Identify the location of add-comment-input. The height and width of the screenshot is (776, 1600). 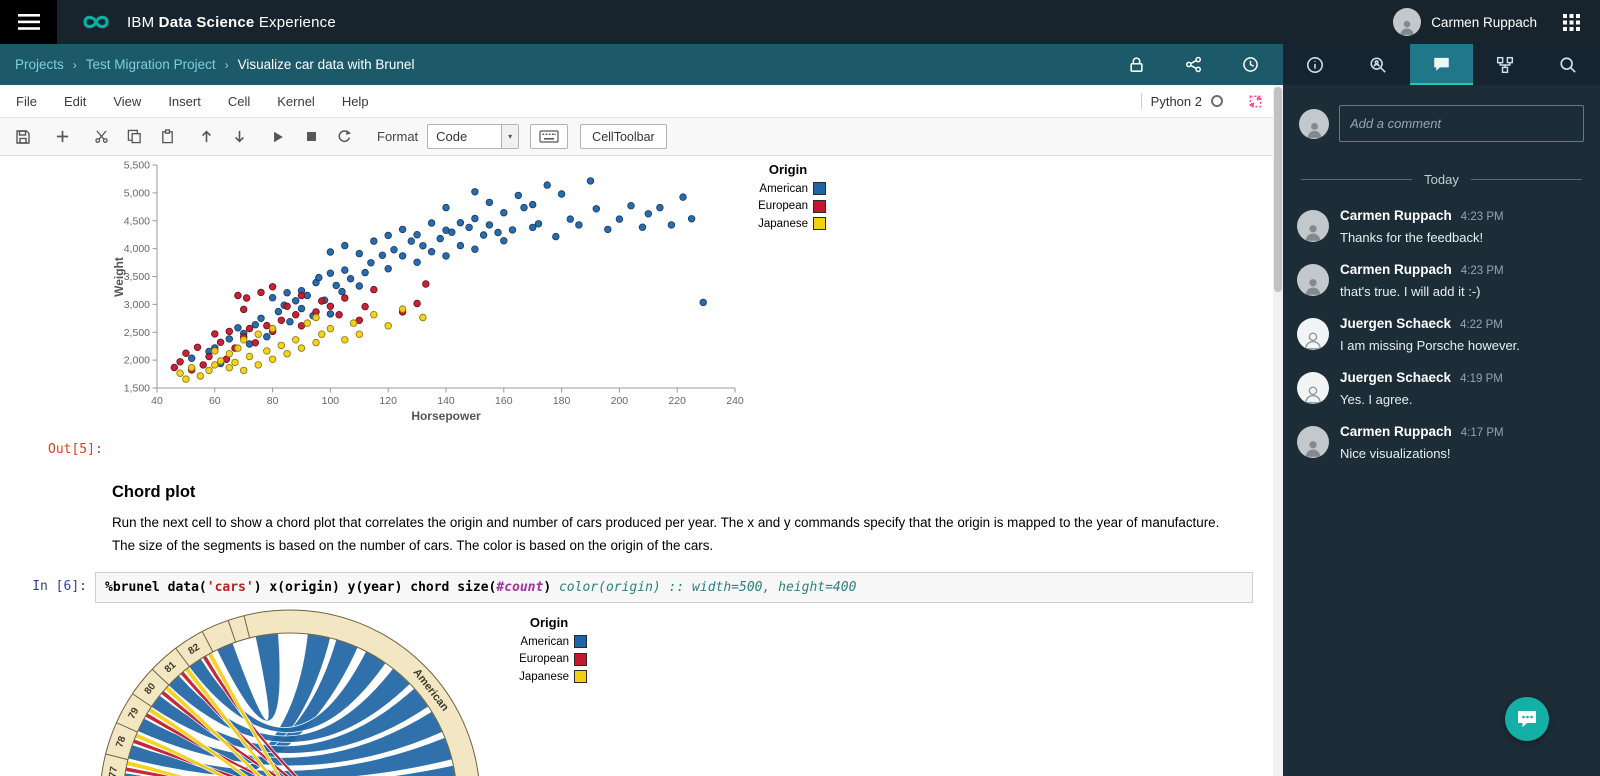
(1461, 123).